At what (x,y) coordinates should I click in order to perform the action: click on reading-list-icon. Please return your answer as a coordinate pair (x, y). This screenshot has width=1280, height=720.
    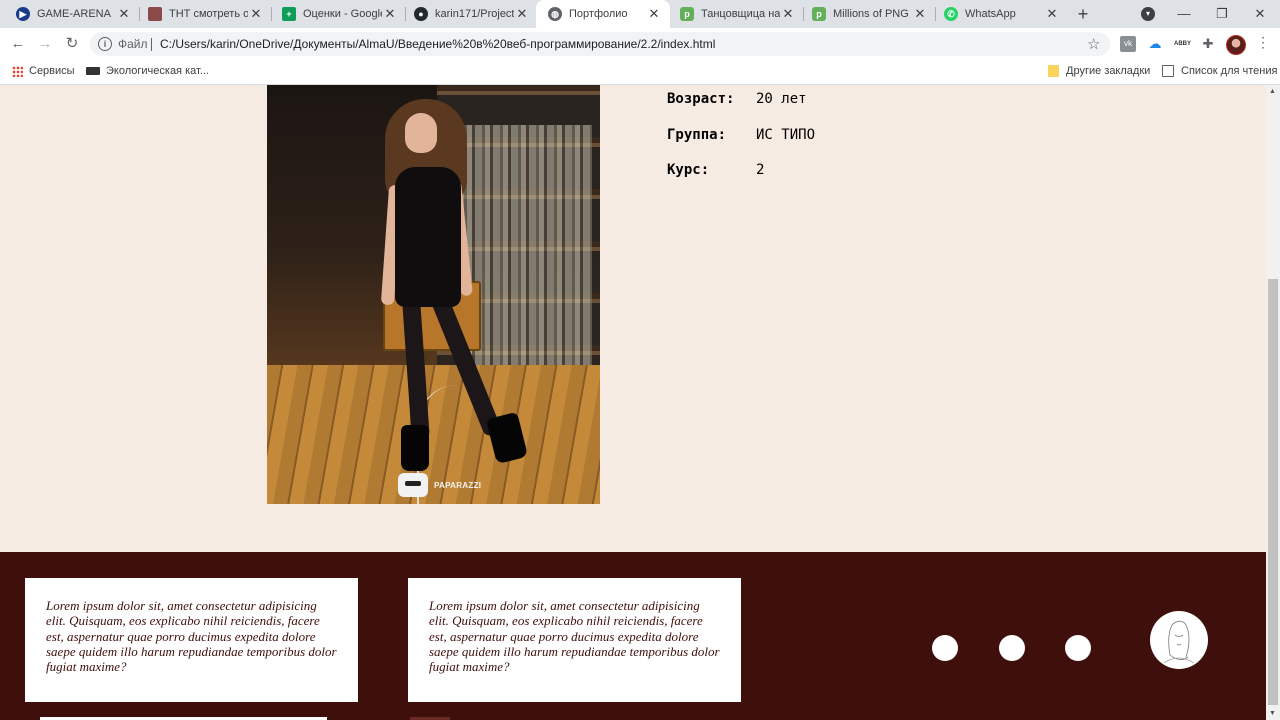
    Looking at the image, I should click on (1168, 71).